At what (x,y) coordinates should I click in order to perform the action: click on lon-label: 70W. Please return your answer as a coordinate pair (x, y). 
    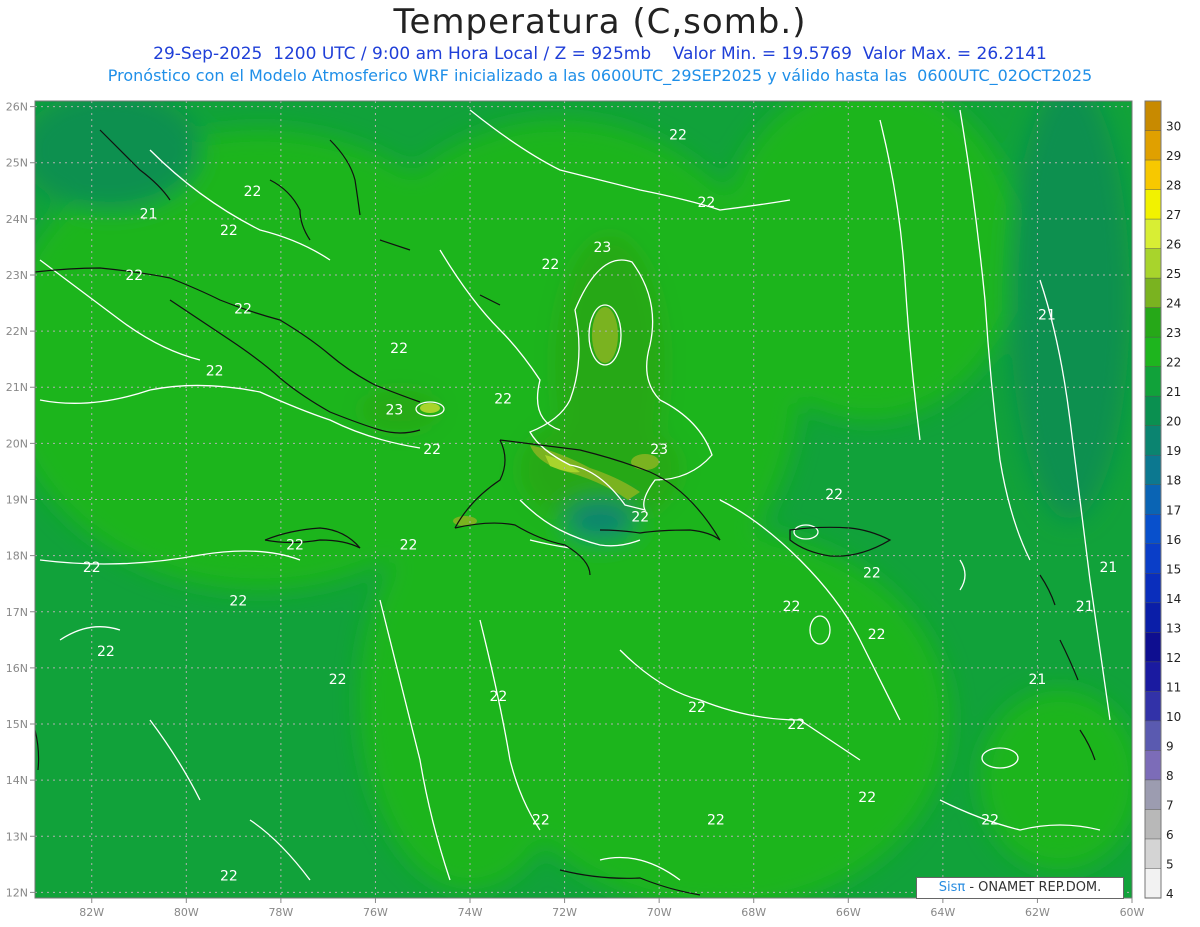
    Looking at the image, I should click on (659, 912).